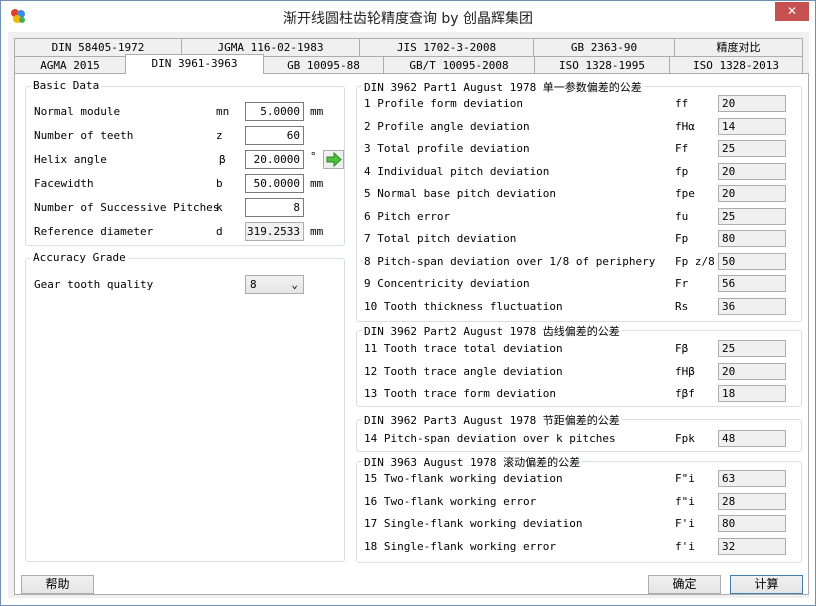 The image size is (816, 606). What do you see at coordinates (460, 193) in the screenshot?
I see `deviation-label: 5 Normal base pitch deviation` at bounding box center [460, 193].